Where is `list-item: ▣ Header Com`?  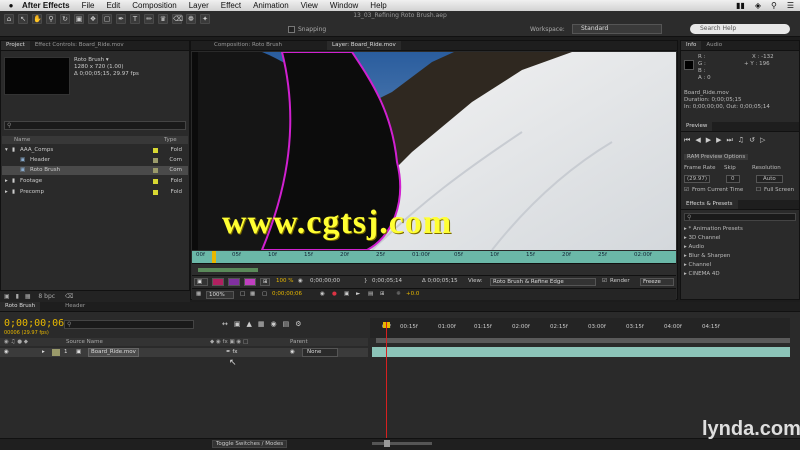
list-item: ▣ Header Com is located at coordinates (95, 160).